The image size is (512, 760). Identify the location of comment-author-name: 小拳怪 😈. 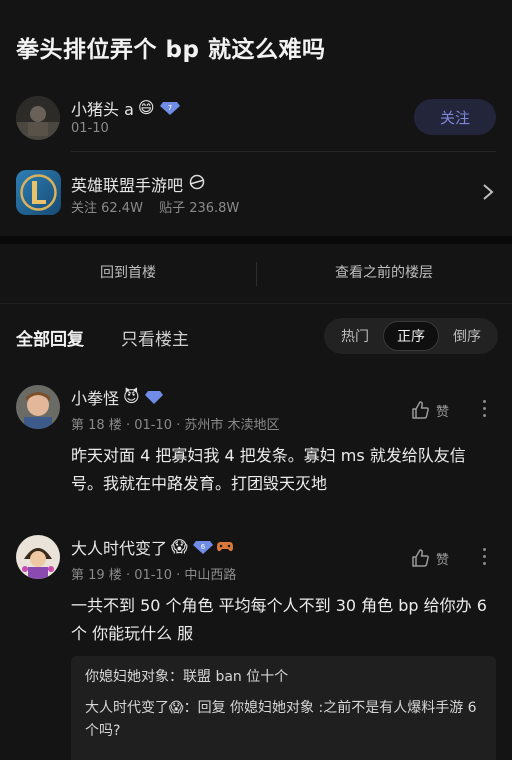
(117, 397).